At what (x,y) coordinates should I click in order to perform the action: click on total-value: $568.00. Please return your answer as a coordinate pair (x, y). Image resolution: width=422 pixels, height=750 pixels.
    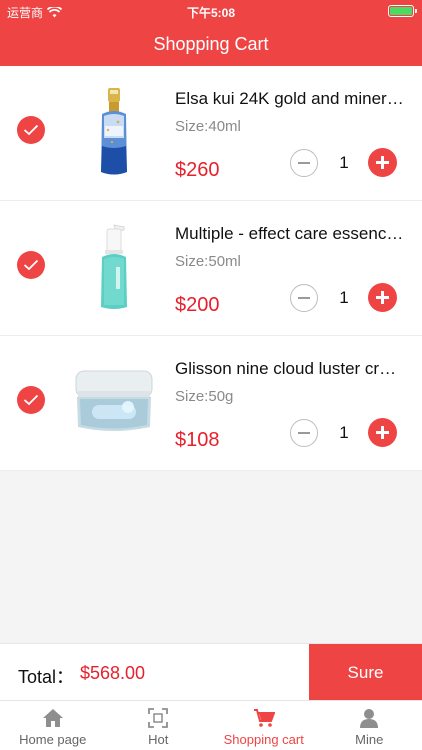
    Looking at the image, I should click on (113, 673).